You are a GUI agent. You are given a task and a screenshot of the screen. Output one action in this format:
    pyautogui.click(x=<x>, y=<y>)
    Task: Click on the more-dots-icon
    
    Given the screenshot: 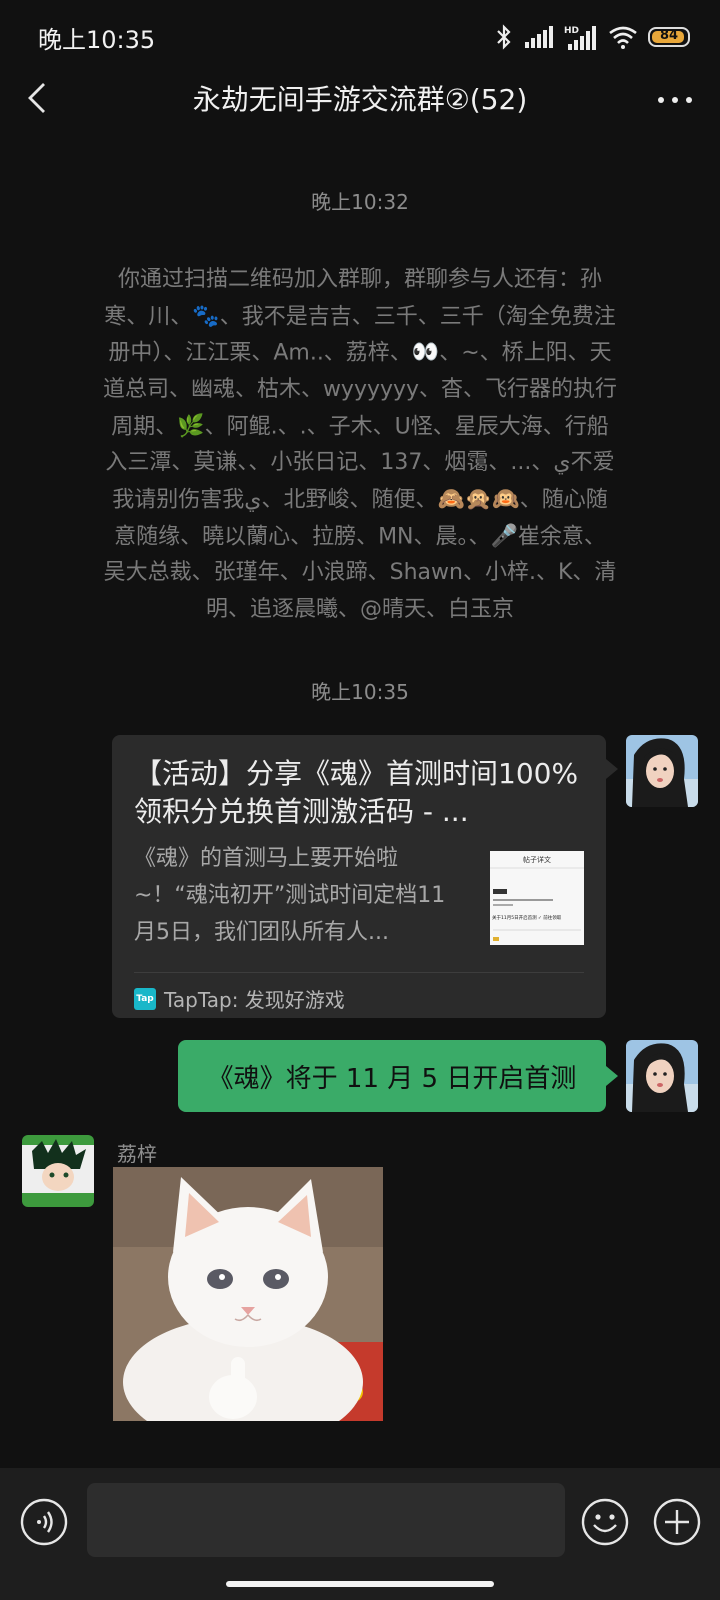 What is the action you would take?
    pyautogui.click(x=675, y=100)
    